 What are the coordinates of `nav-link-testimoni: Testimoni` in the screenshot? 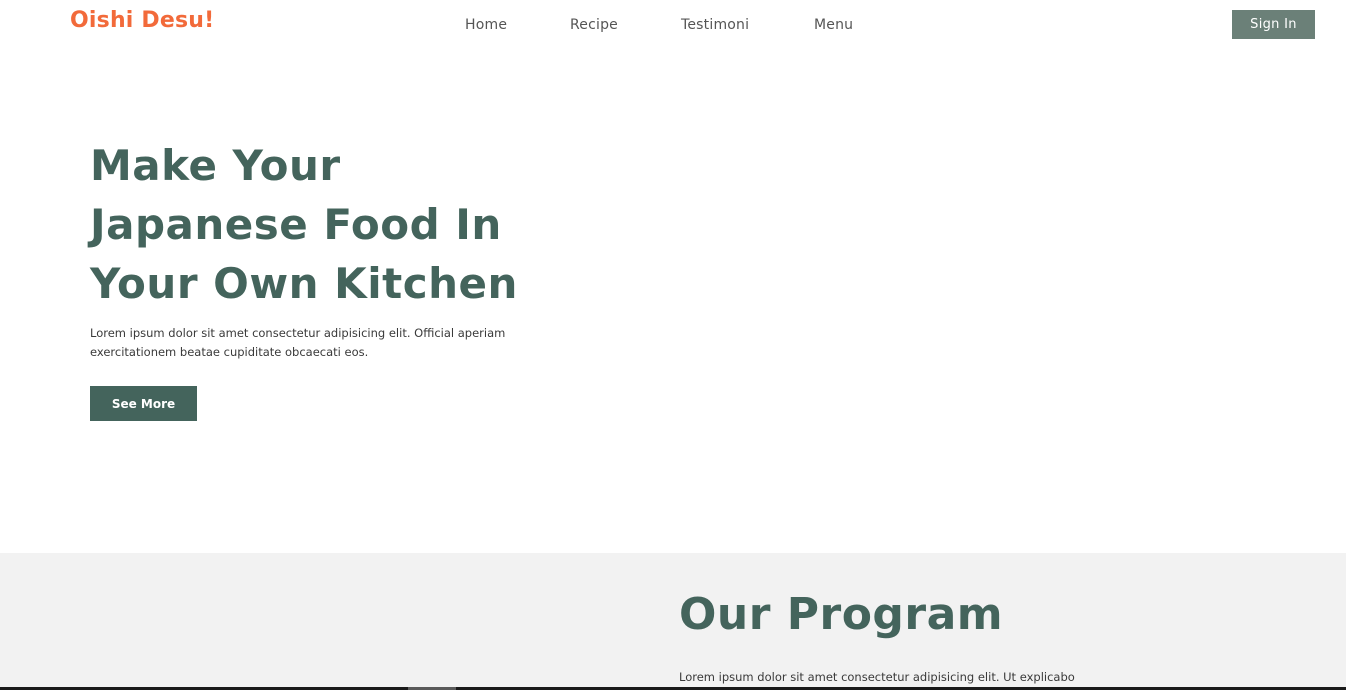 It's located at (715, 25).